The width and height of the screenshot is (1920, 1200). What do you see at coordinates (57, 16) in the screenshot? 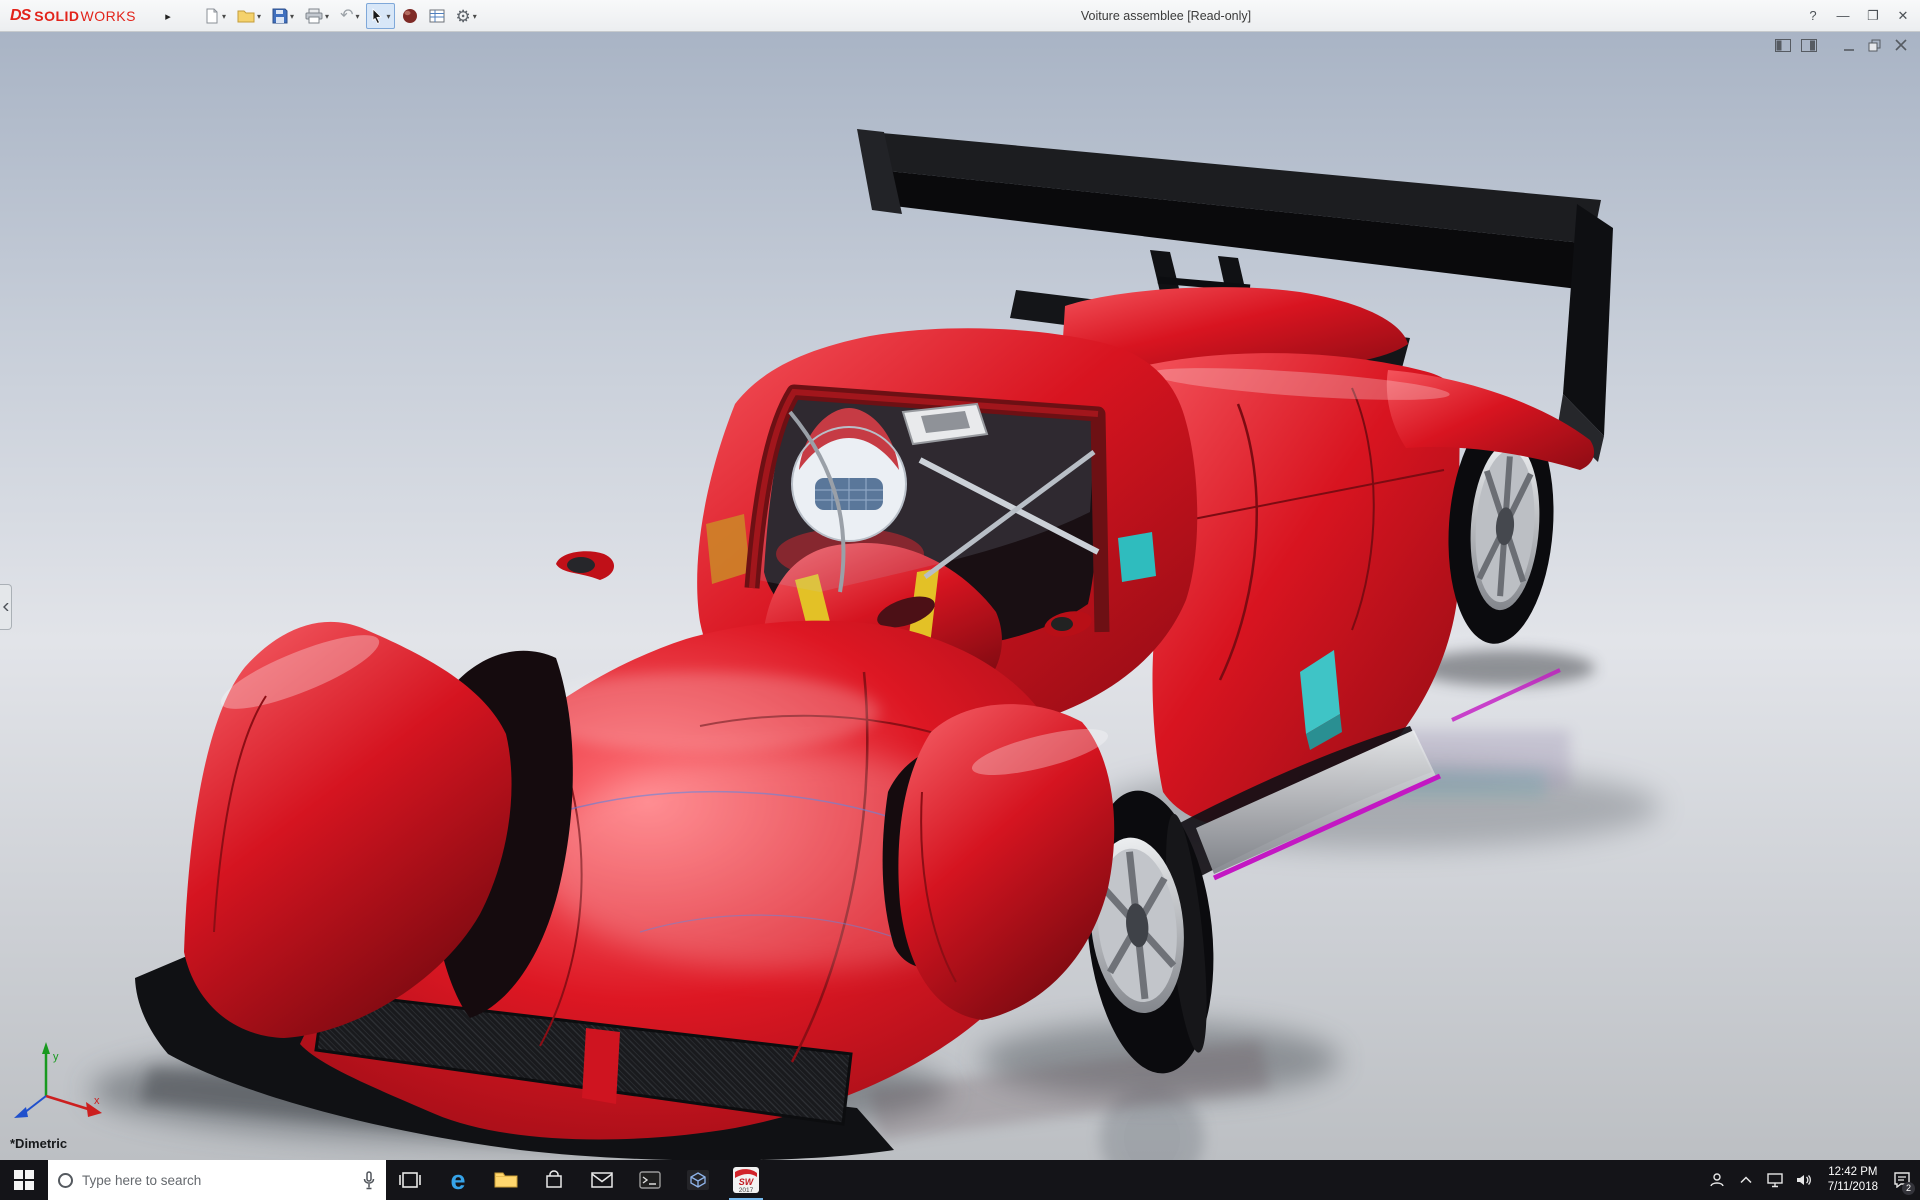
I see `brand-solid: SOLID` at bounding box center [57, 16].